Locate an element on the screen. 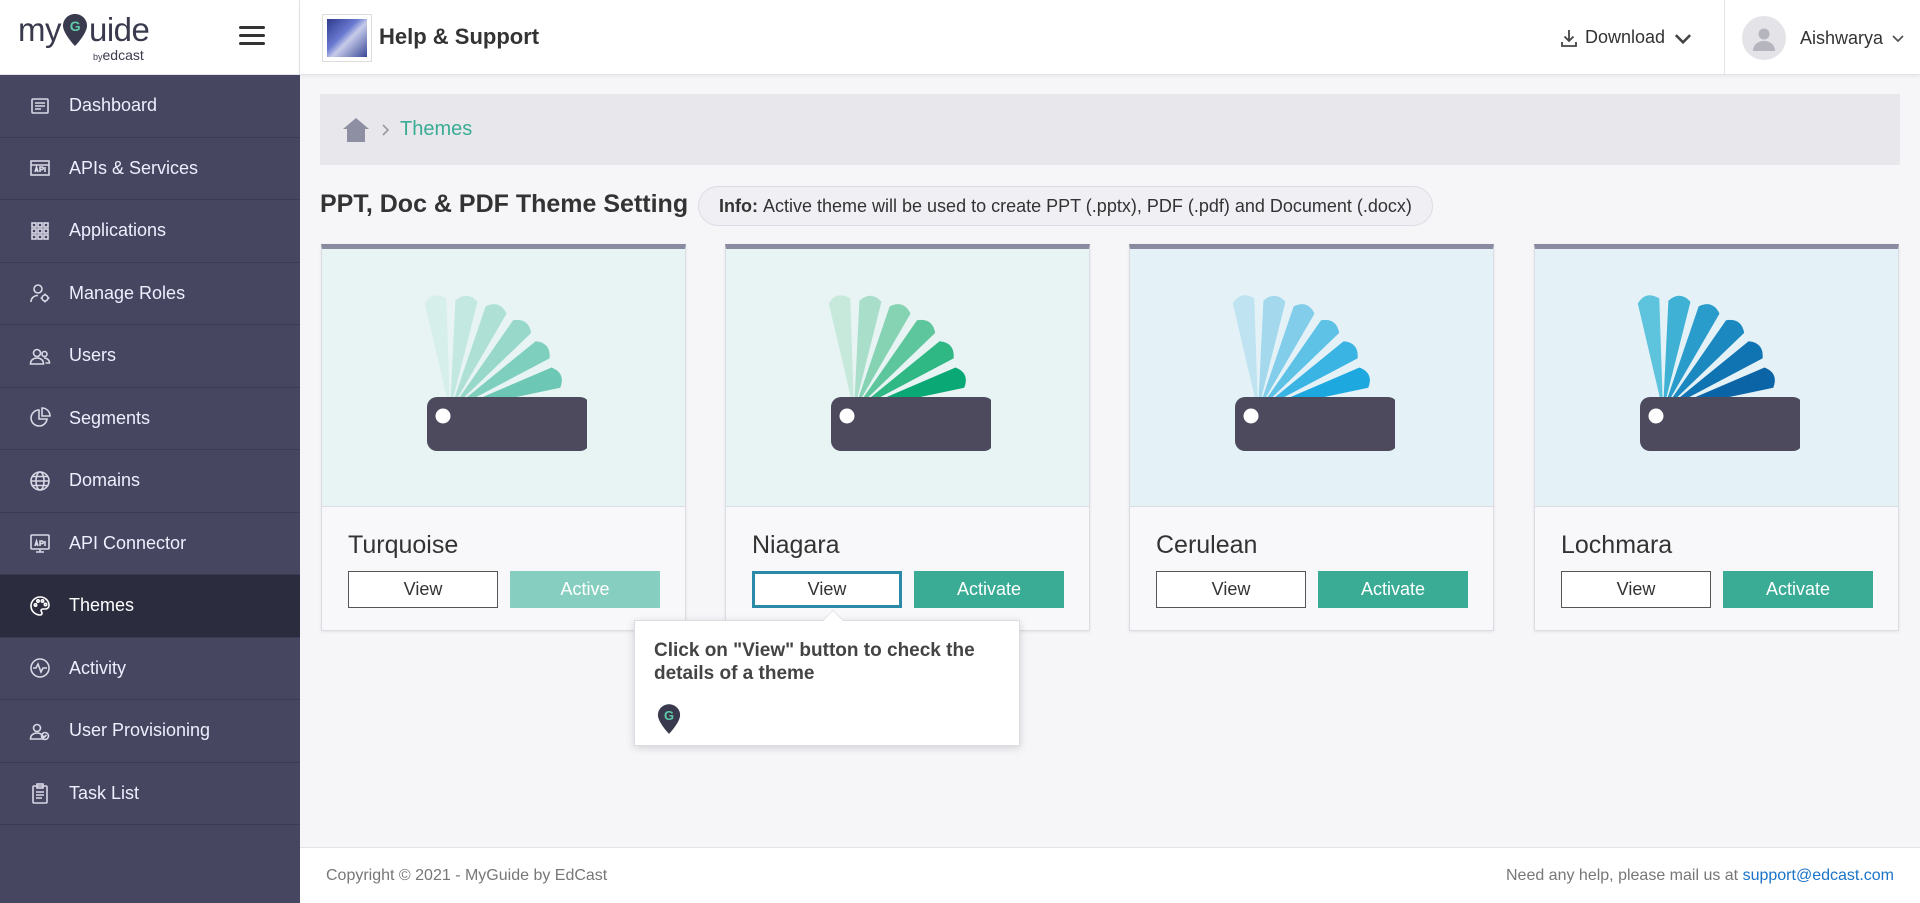 Image resolution: width=1920 pixels, height=903 pixels. sidebar-item-label: Segments is located at coordinates (110, 417).